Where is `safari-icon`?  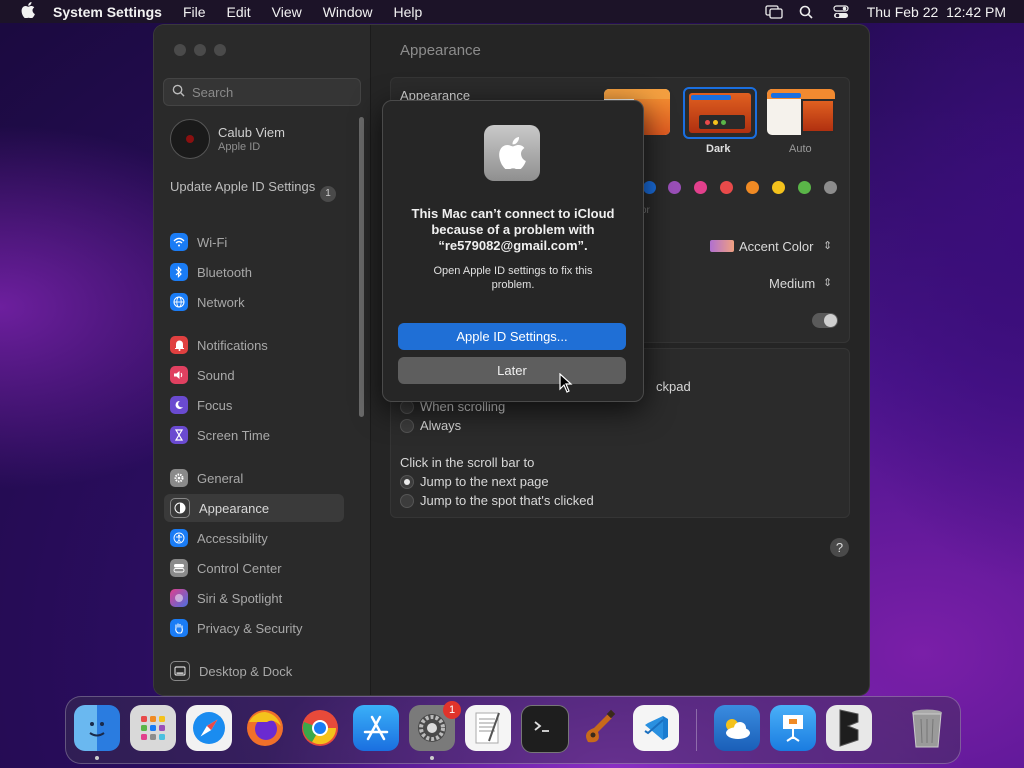 safari-icon is located at coordinates (209, 728).